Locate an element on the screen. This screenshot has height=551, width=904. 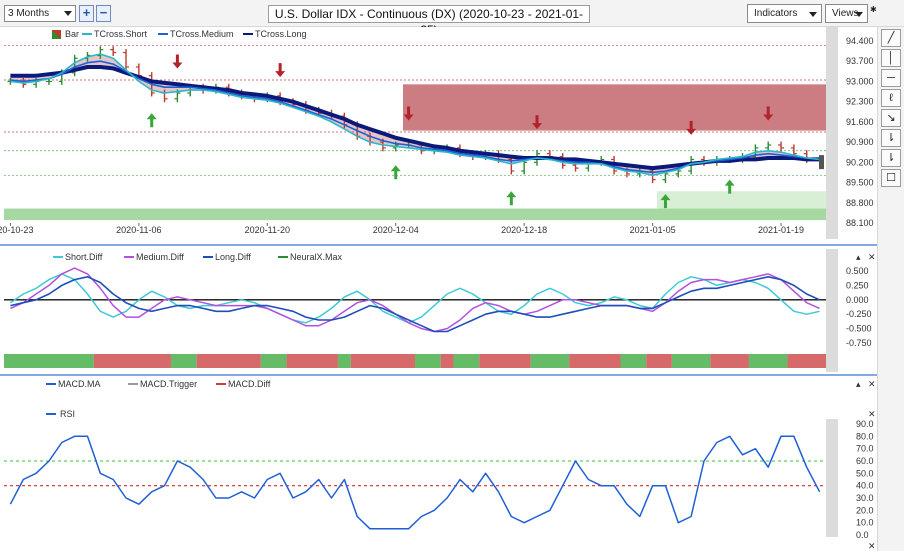
indicators-dropdown: Indicators is located at coordinates (784, 13).